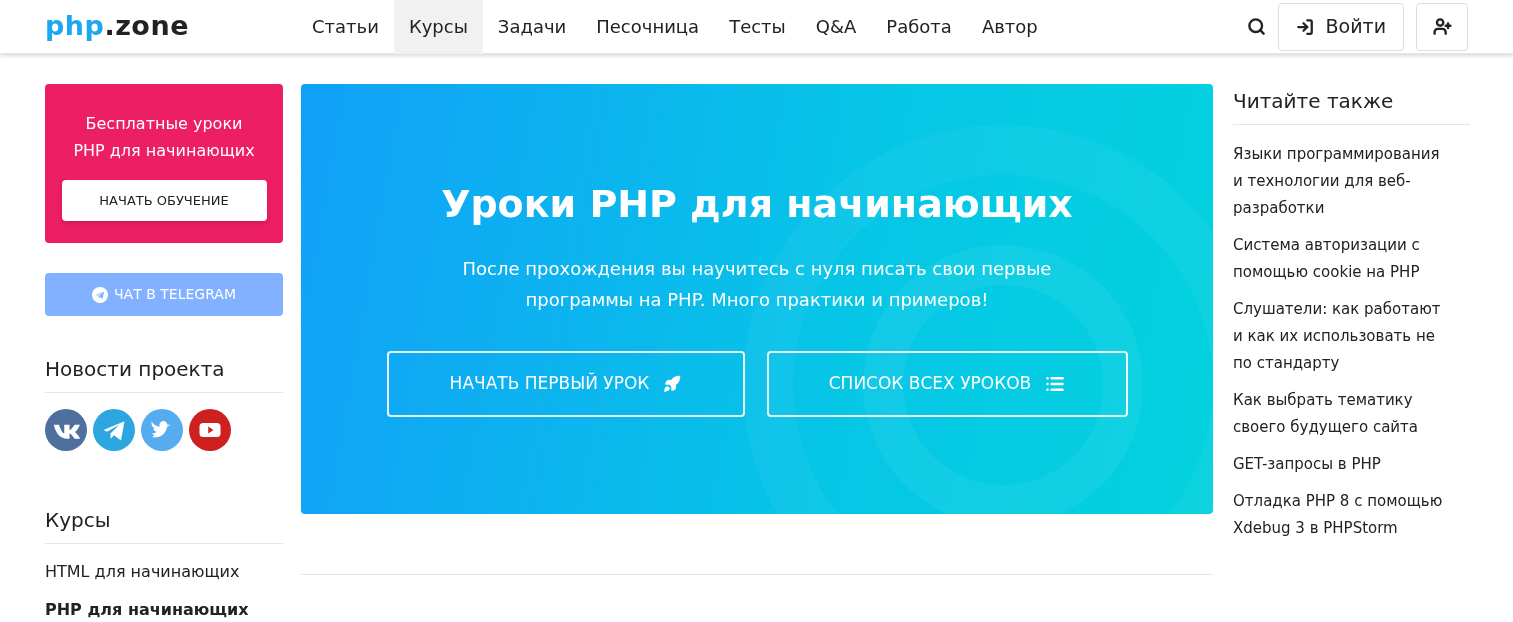 Image resolution: width=1513 pixels, height=622 pixels. I want to click on hero-text: После прохождения вы научитесь с нуля писать свои первые программы на PHP. Много практики и примеров!, so click(757, 284).